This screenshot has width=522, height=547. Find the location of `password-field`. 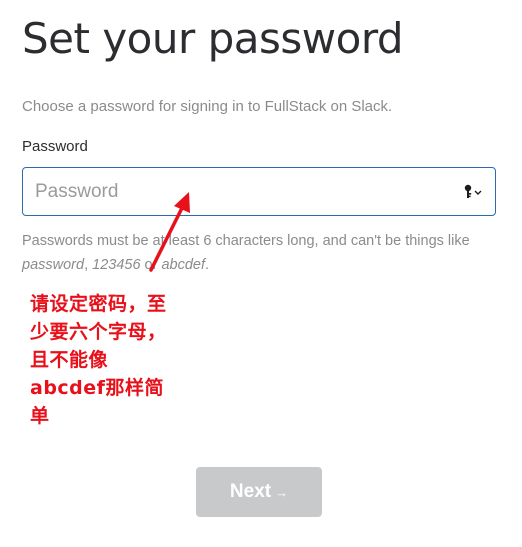

password-field is located at coordinates (259, 191).